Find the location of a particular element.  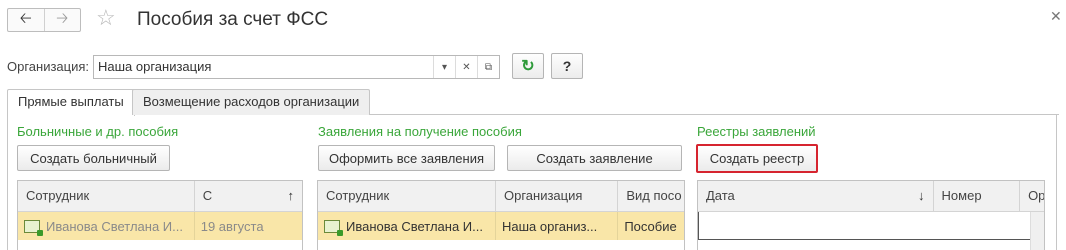

cell-from: 19 августа is located at coordinates (232, 226).